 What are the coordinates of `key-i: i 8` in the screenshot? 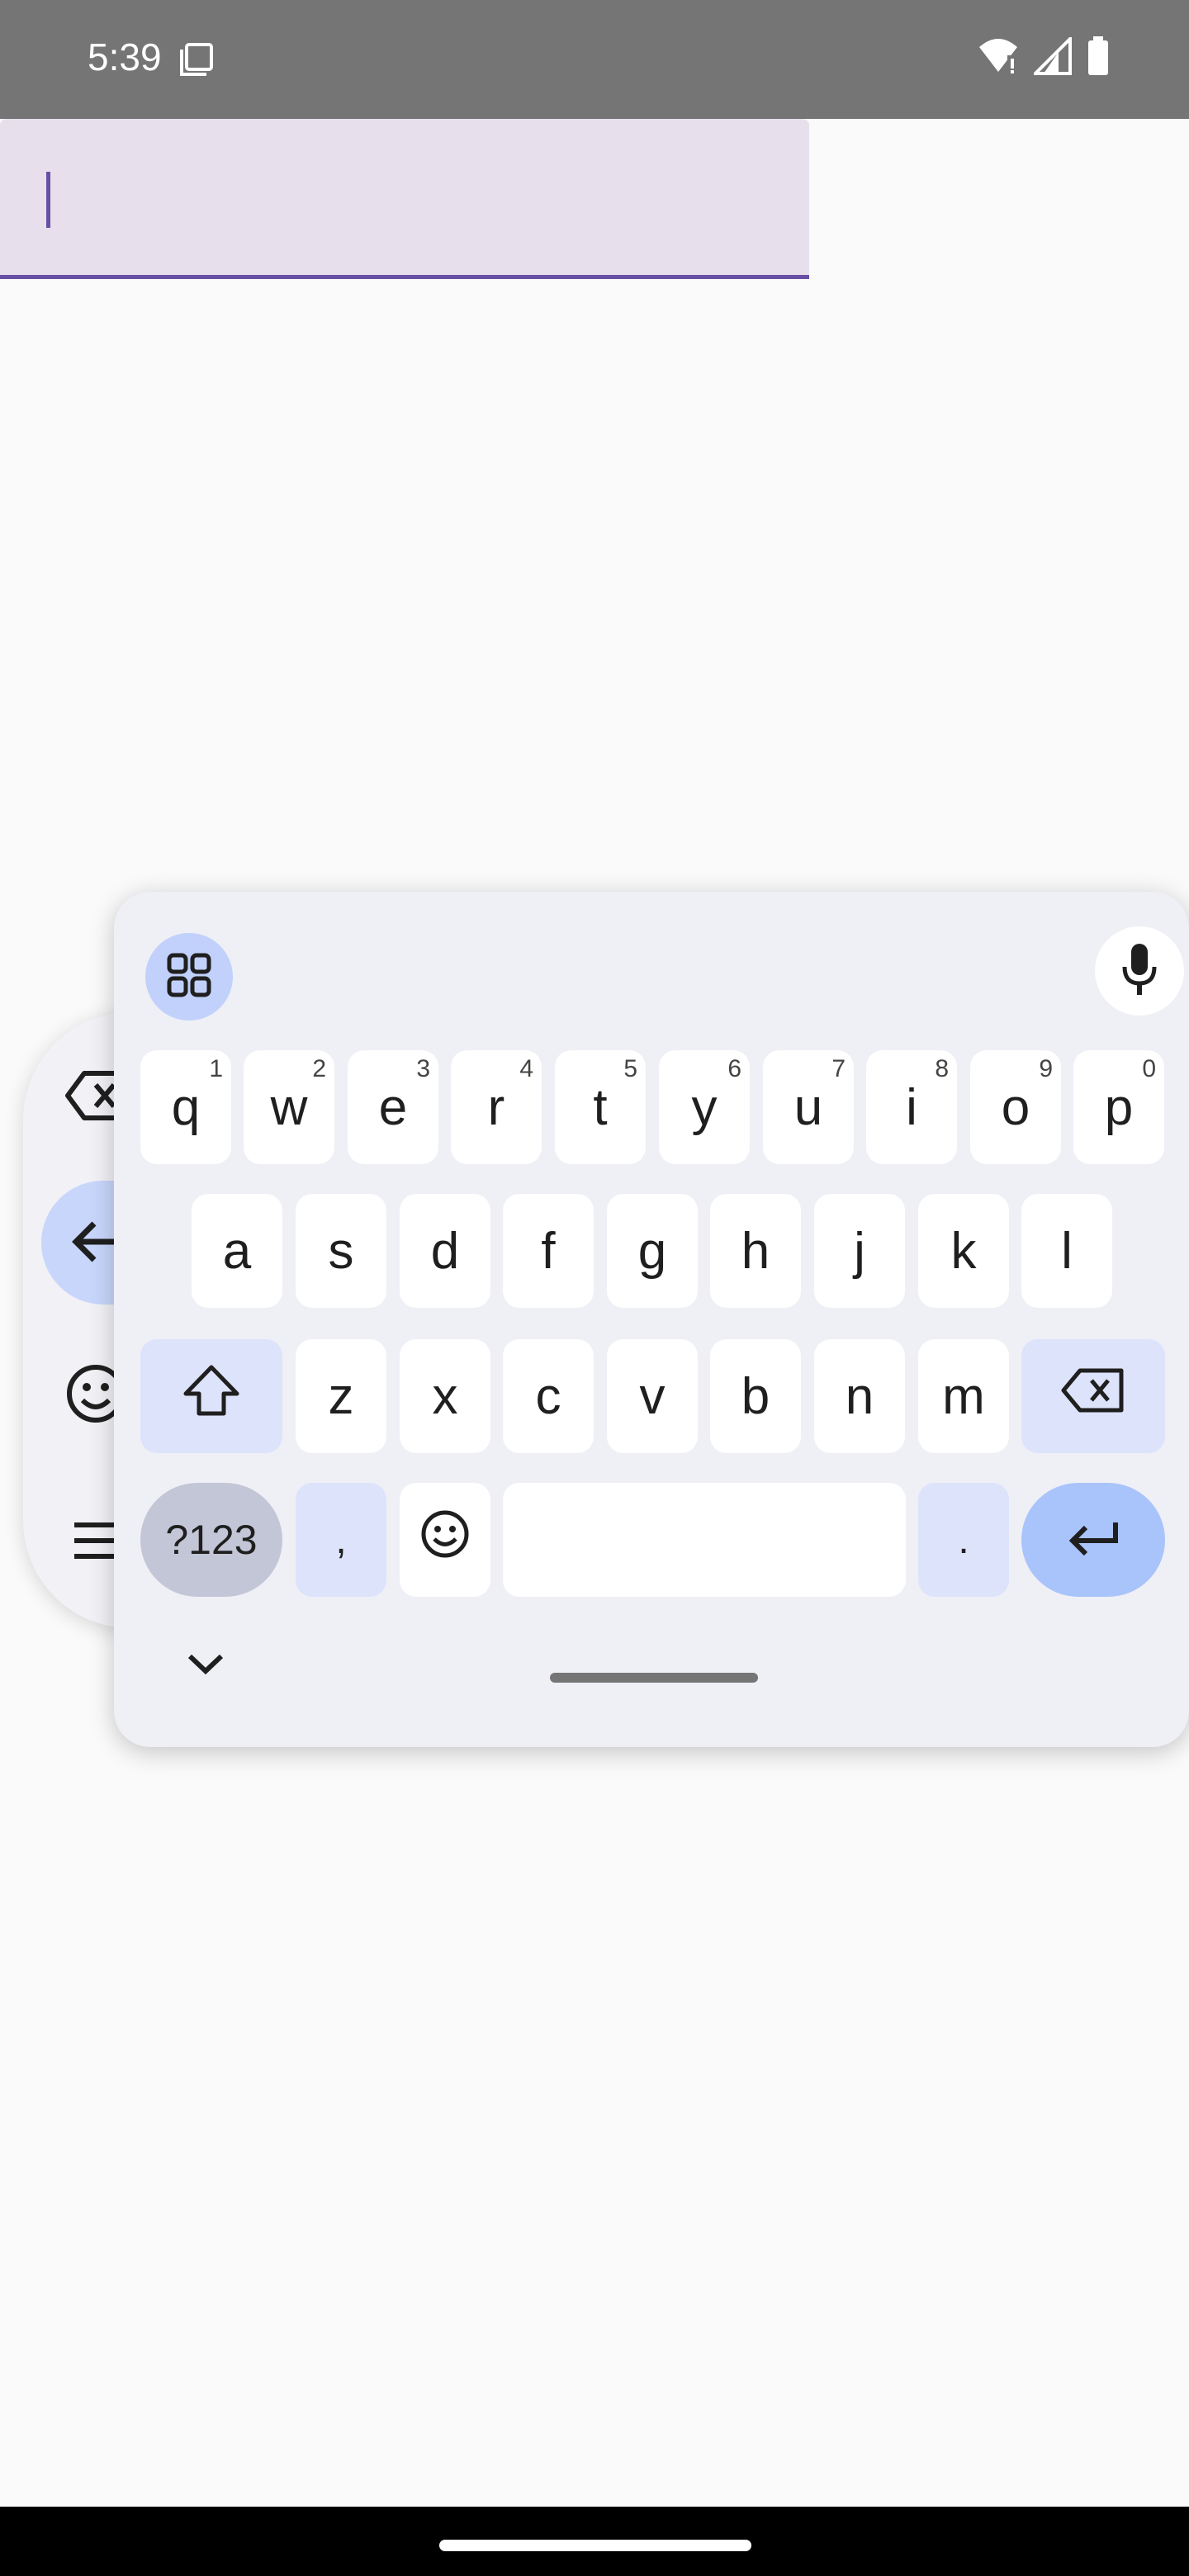 It's located at (911, 1107).